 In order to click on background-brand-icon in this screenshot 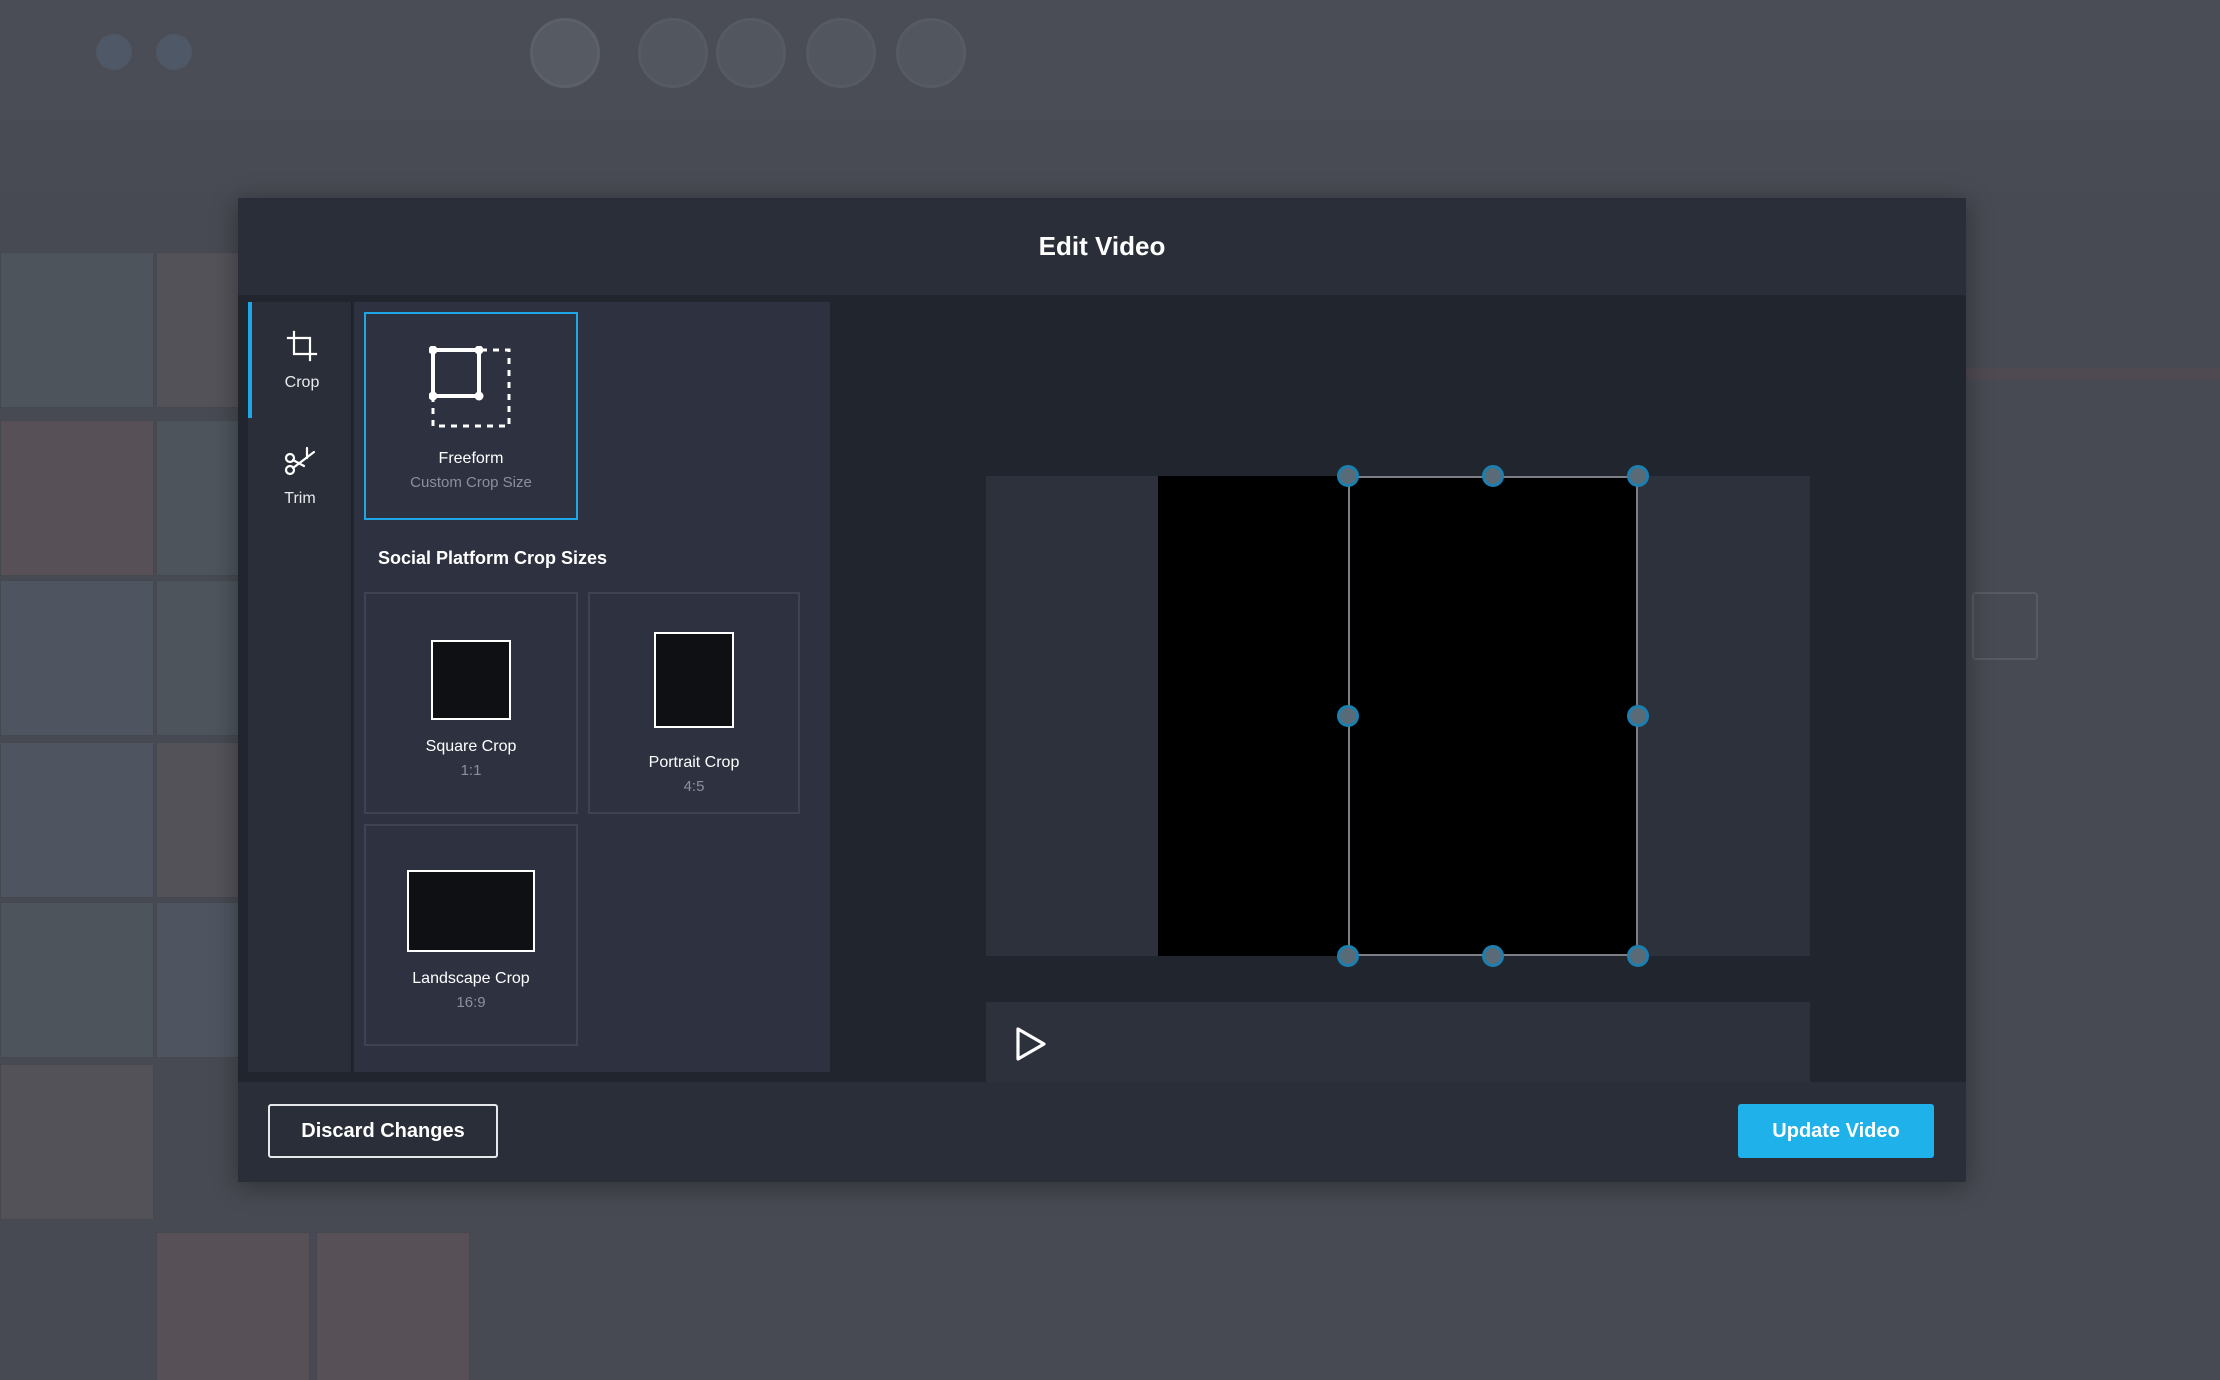, I will do `click(174, 52)`.